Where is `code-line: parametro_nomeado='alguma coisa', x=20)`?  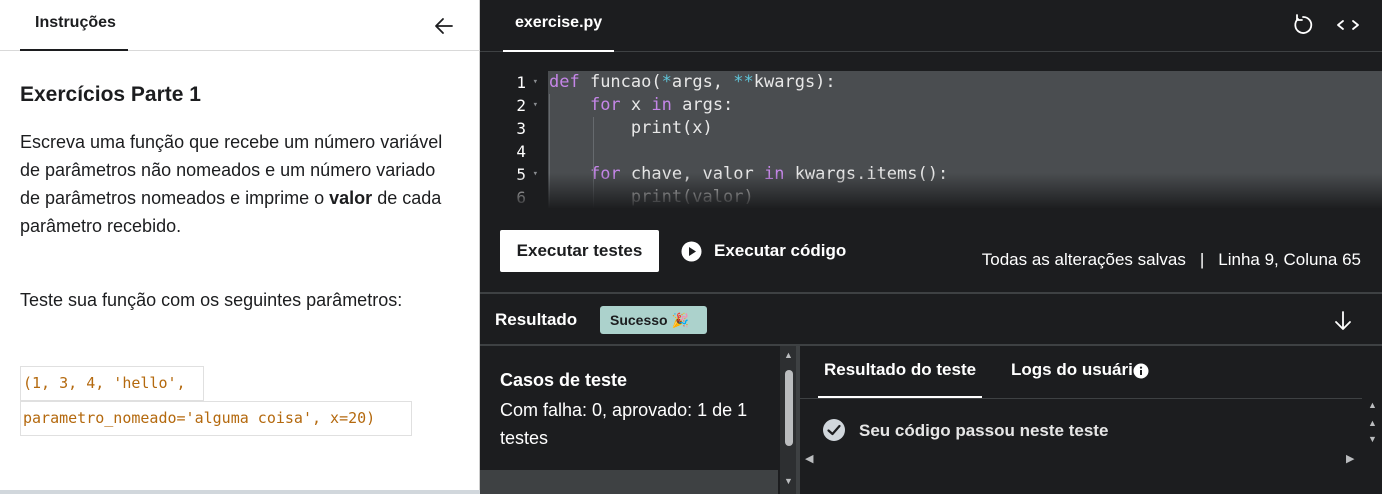
code-line: parametro_nomeado='alguma coisa', x=20) is located at coordinates (216, 418).